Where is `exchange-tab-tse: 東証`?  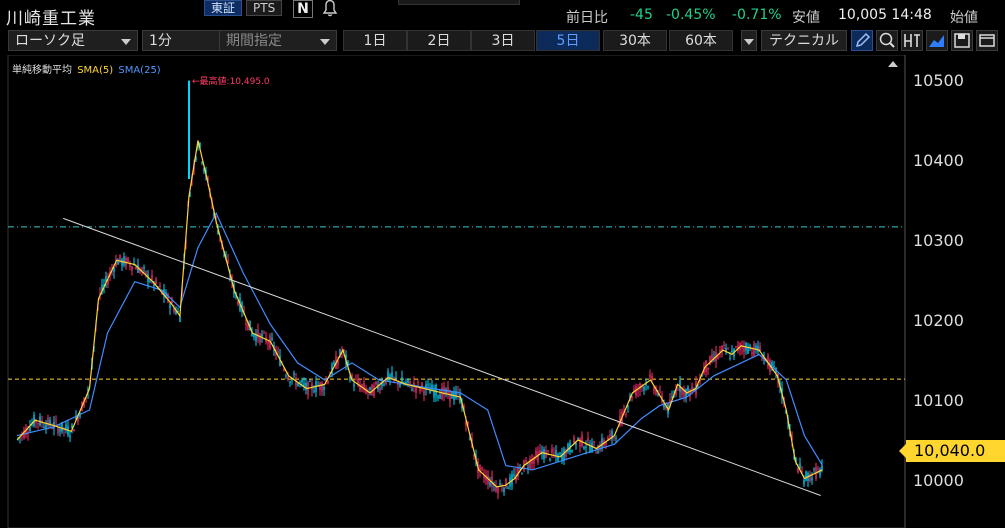 exchange-tab-tse: 東証 is located at coordinates (223, 8).